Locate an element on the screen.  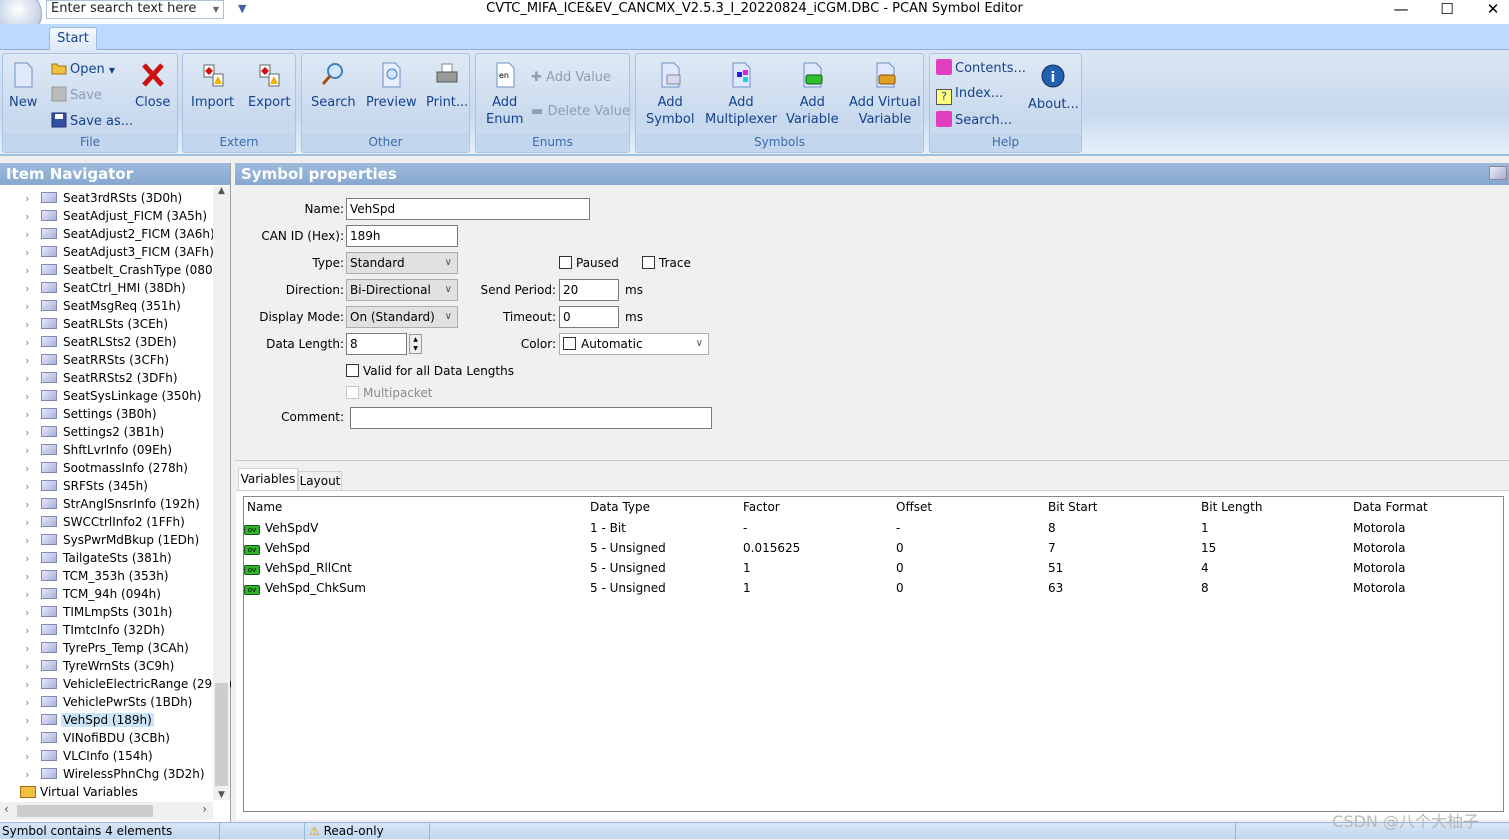
scroll-down-icon: ▼ is located at coordinates (221, 795).